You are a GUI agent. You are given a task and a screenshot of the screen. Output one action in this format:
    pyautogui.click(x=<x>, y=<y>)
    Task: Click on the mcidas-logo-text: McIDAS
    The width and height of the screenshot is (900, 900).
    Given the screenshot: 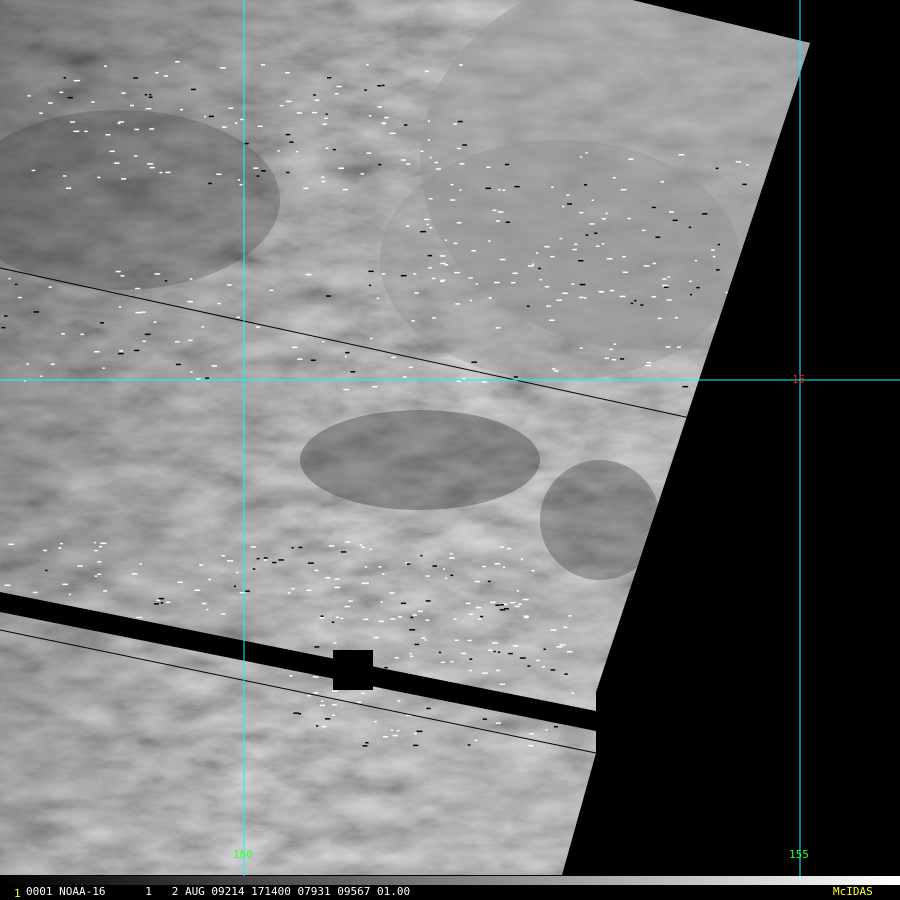 What is the action you would take?
    pyautogui.click(x=853, y=891)
    